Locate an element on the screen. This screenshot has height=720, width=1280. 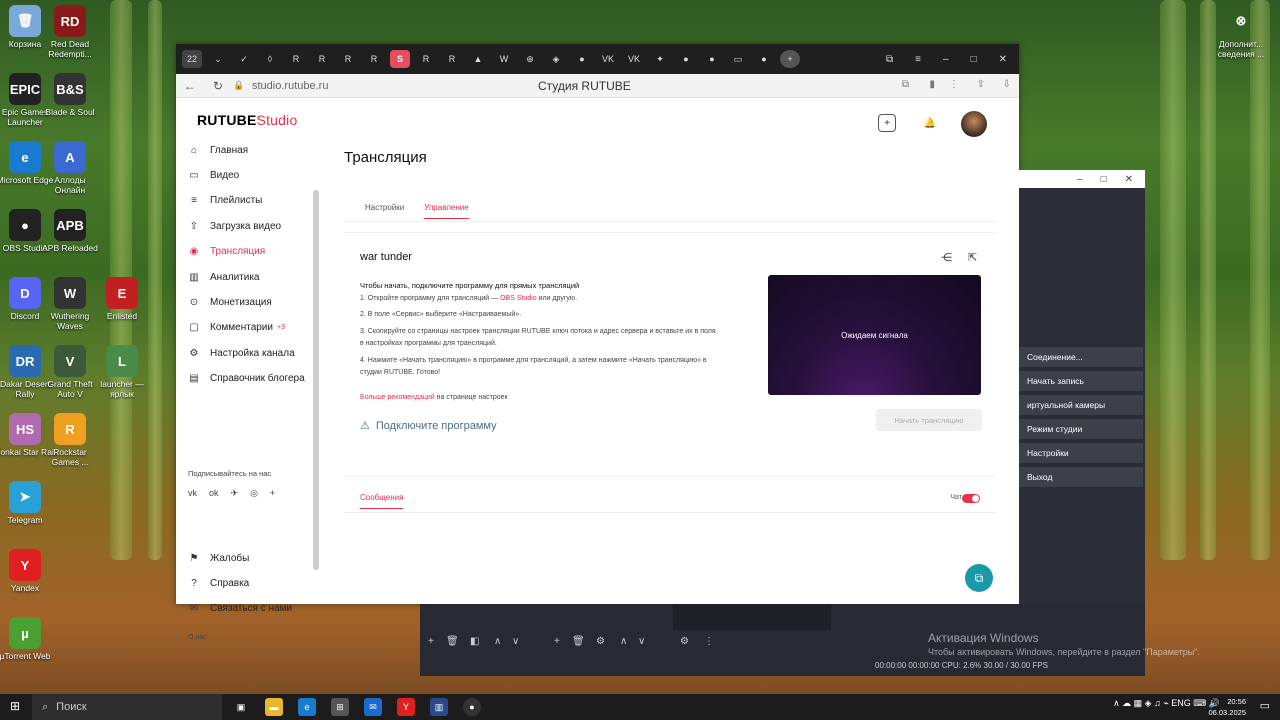
desktop-icon: Llauncher — ярлык is located at coordinates (122, 372).